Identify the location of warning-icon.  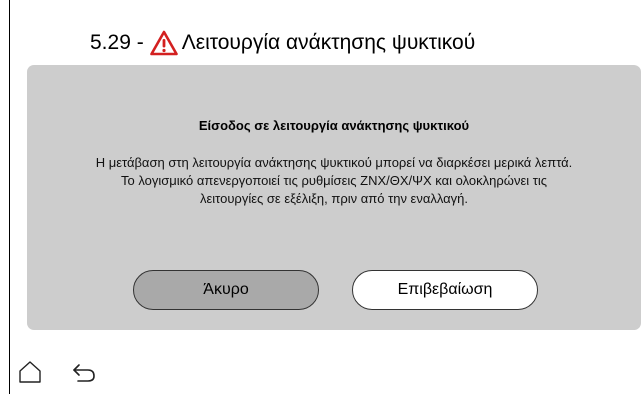
(163, 43).